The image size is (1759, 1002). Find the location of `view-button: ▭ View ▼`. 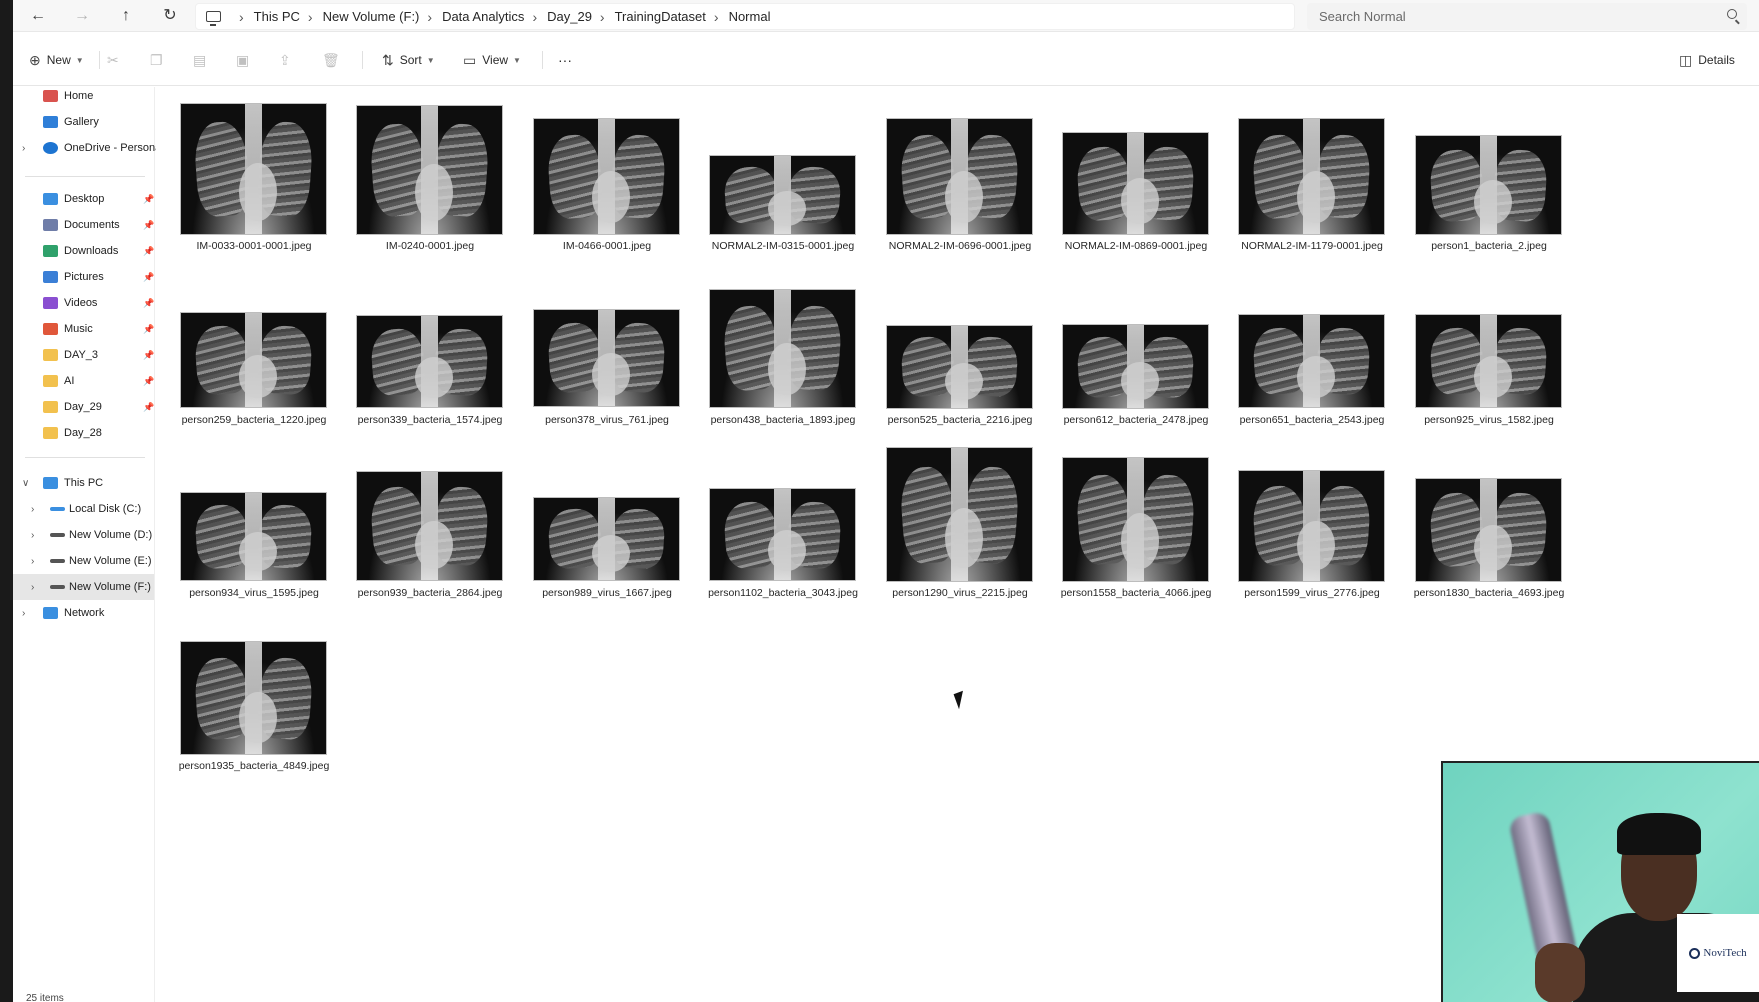

view-button: ▭ View ▼ is located at coordinates (492, 60).